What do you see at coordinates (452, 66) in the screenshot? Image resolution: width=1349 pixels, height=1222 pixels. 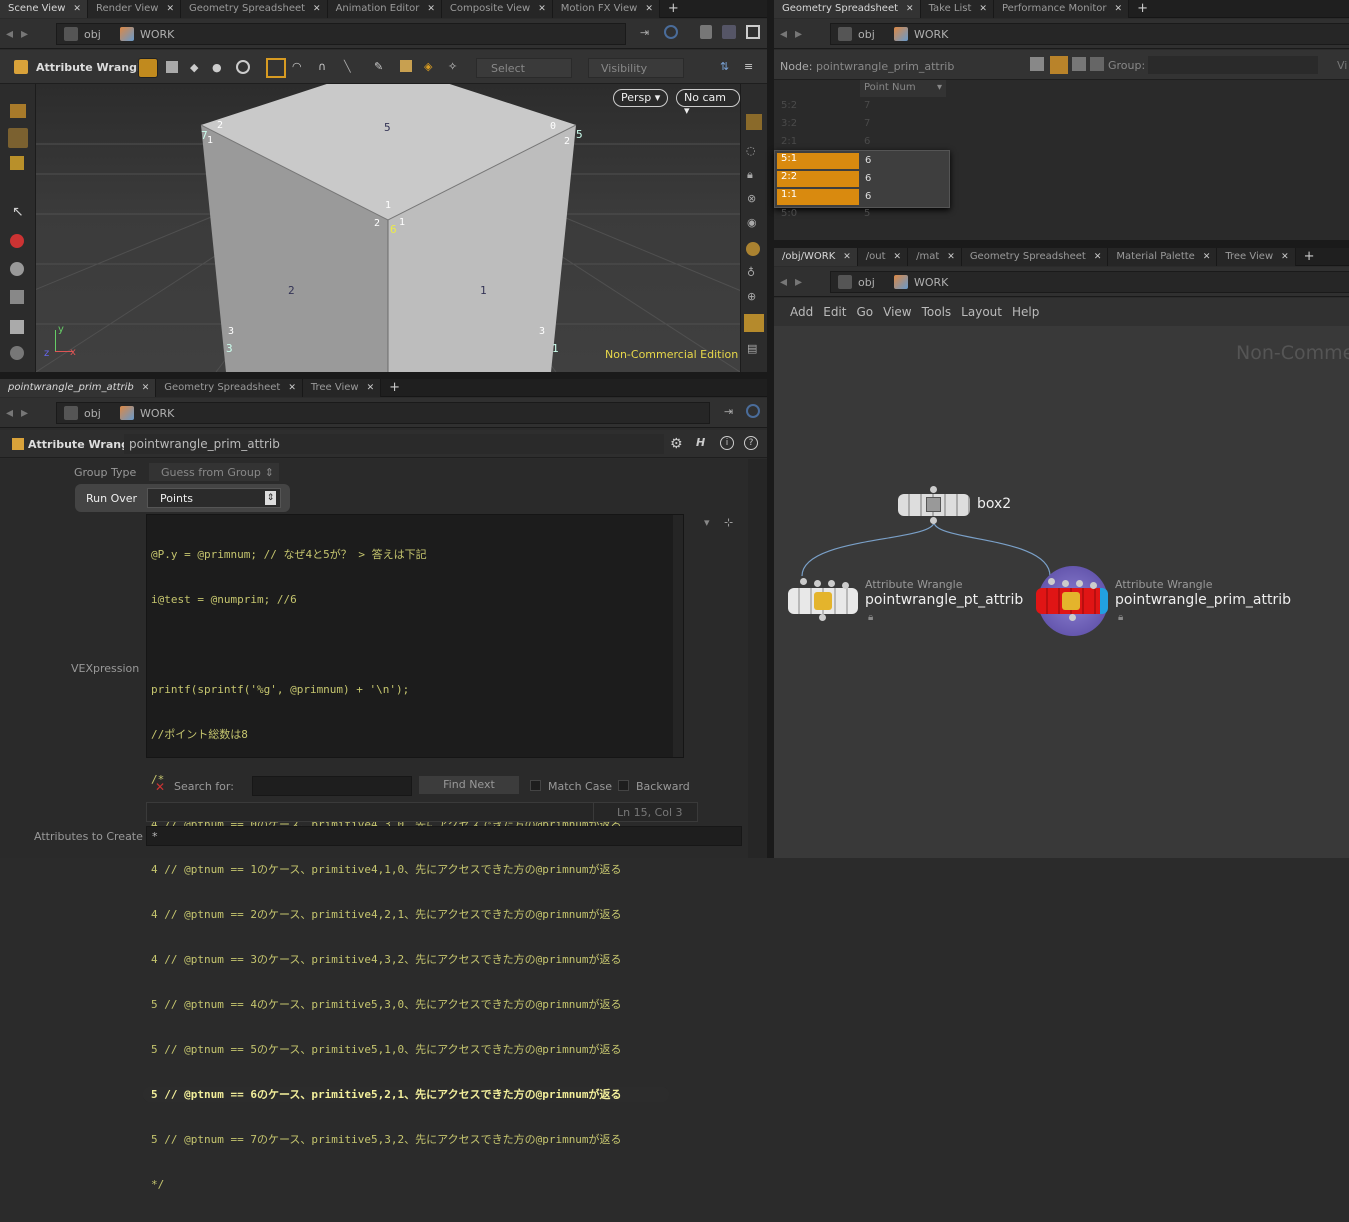 I see `secure-selection-icon: ✧` at bounding box center [452, 66].